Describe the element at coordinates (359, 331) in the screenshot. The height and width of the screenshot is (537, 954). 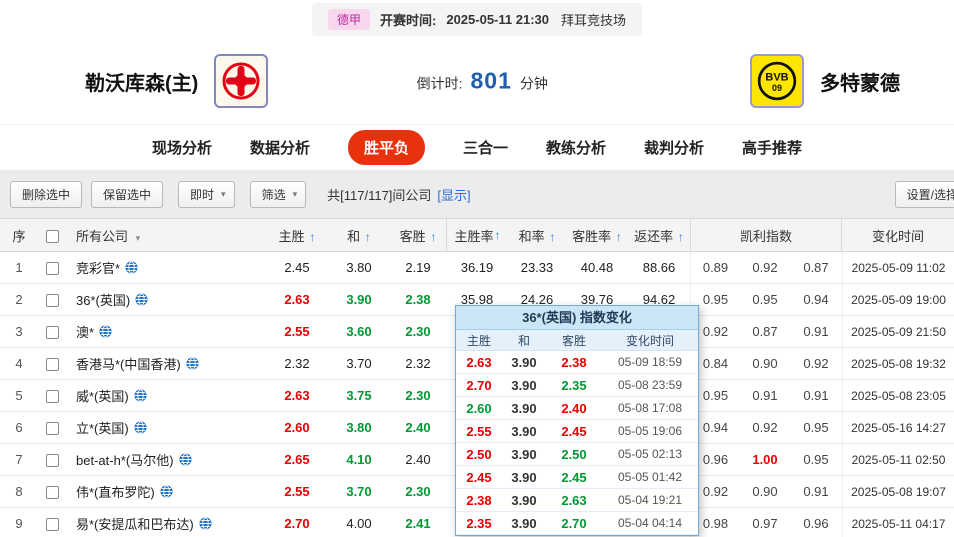
I see `odds-draw: 3.60` at that location.